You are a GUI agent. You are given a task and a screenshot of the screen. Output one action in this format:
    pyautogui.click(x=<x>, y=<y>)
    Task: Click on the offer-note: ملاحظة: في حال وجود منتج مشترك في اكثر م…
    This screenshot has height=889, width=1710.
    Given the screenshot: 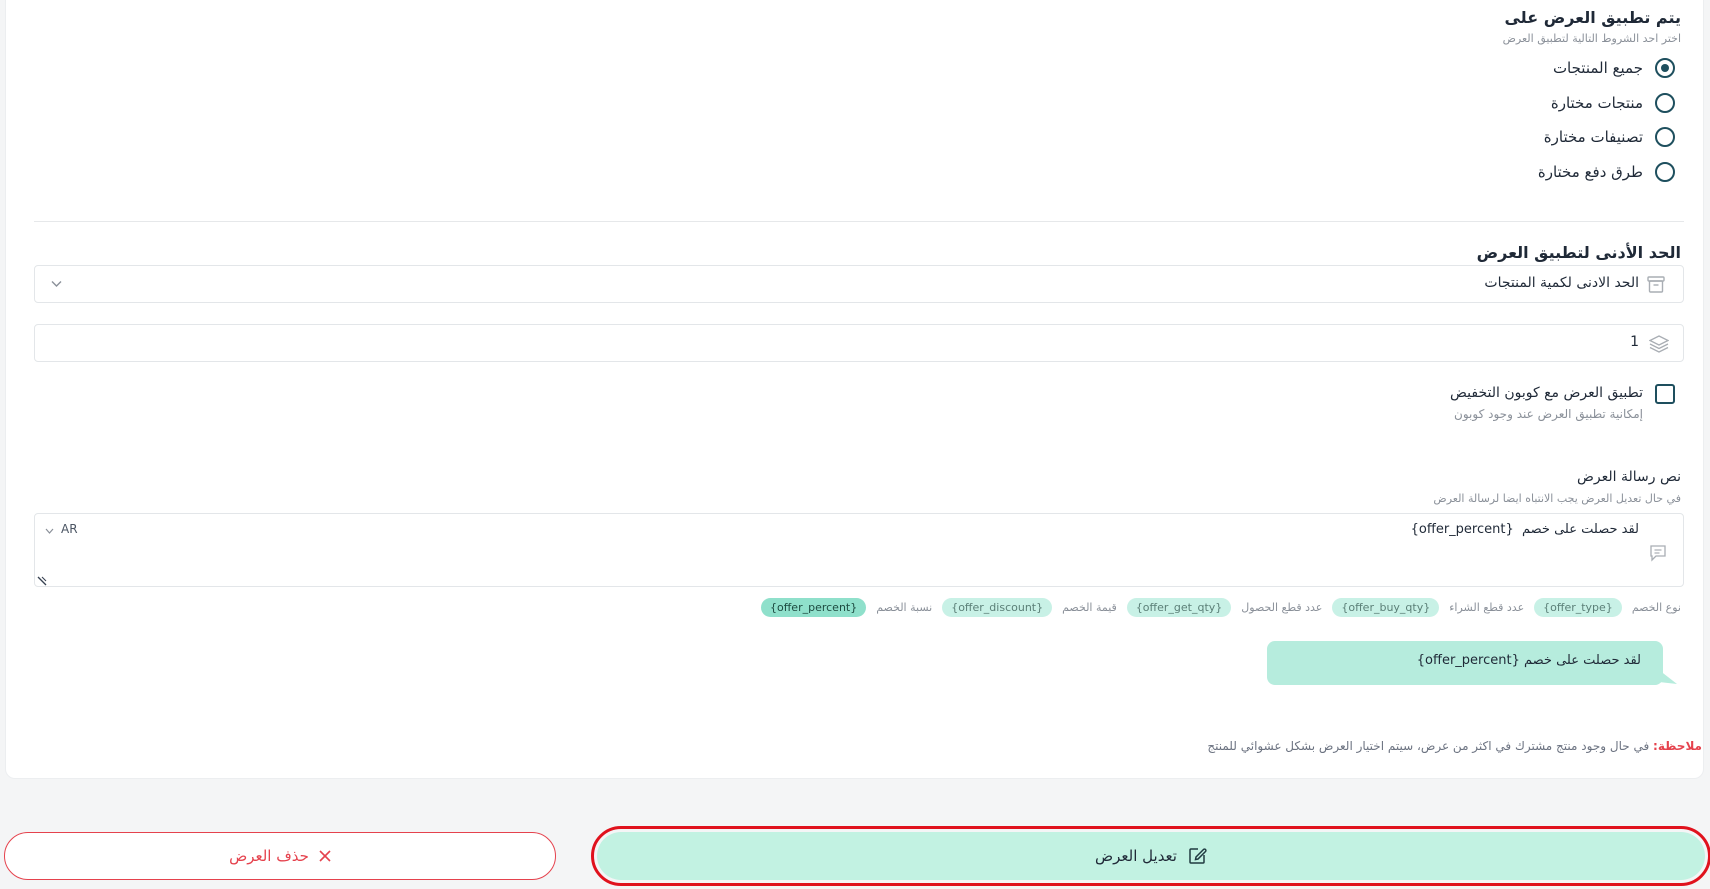 What is the action you would take?
    pyautogui.click(x=1454, y=746)
    